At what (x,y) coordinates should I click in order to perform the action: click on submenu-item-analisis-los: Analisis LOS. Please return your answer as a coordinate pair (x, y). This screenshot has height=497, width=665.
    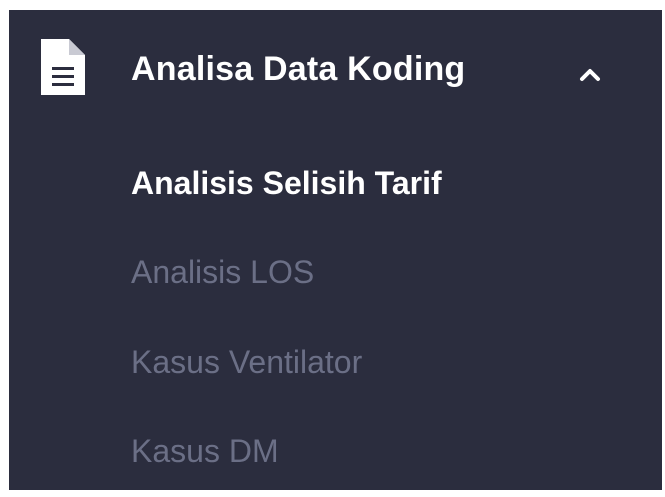
    Looking at the image, I should click on (222, 272).